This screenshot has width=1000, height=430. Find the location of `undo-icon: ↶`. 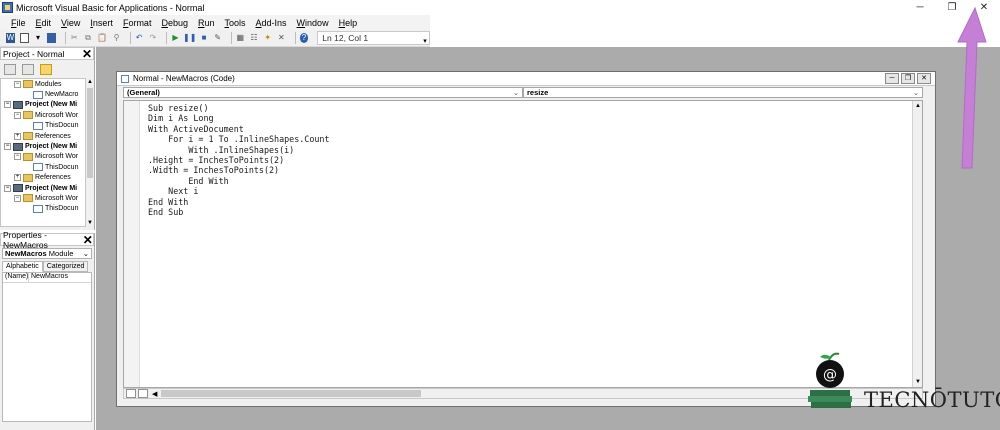

undo-icon: ↶ is located at coordinates (139, 38).